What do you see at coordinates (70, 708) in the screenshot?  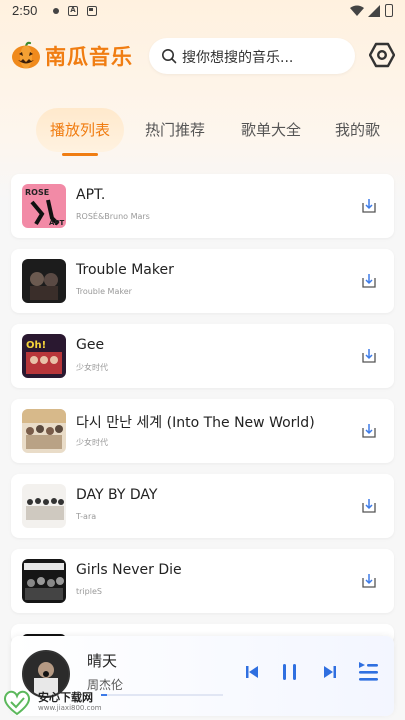 I see `watermark-url: www.jiaxi800.com` at bounding box center [70, 708].